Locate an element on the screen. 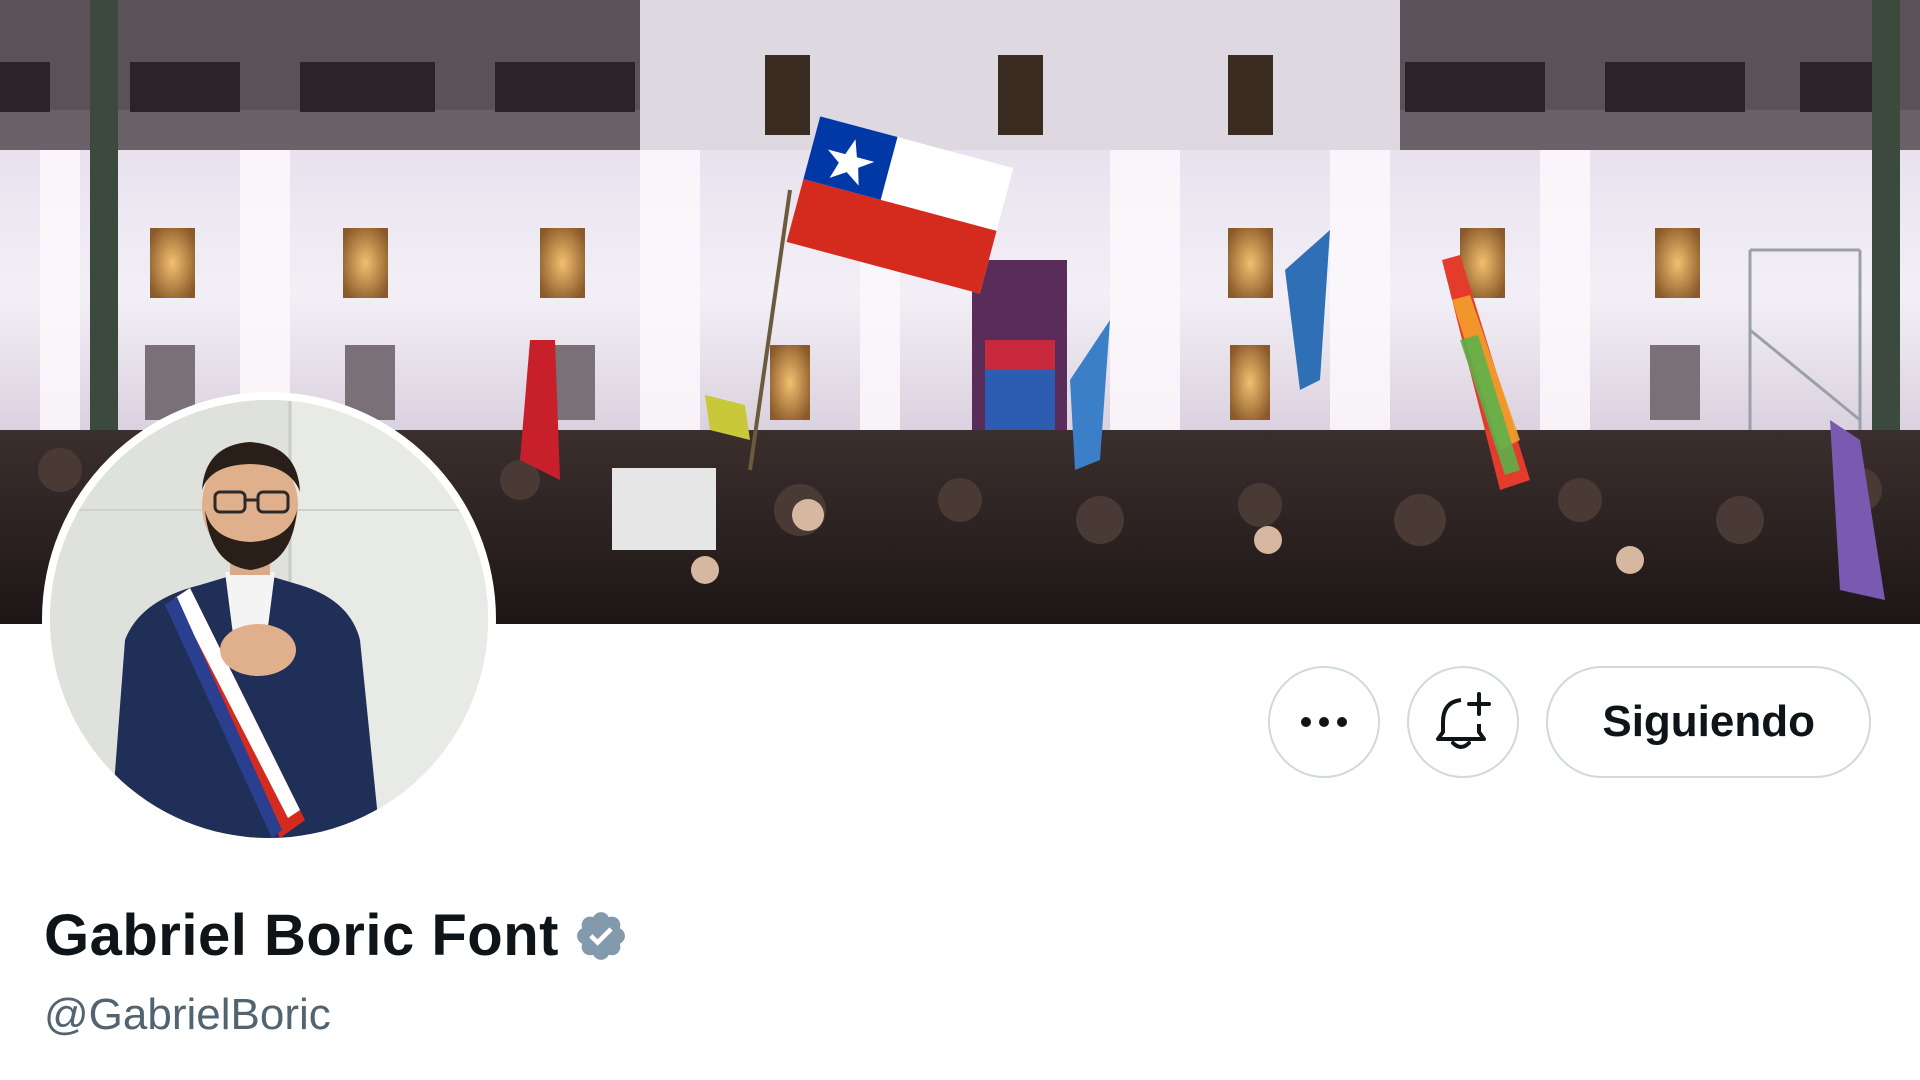  avatar-photo is located at coordinates (269, 619).